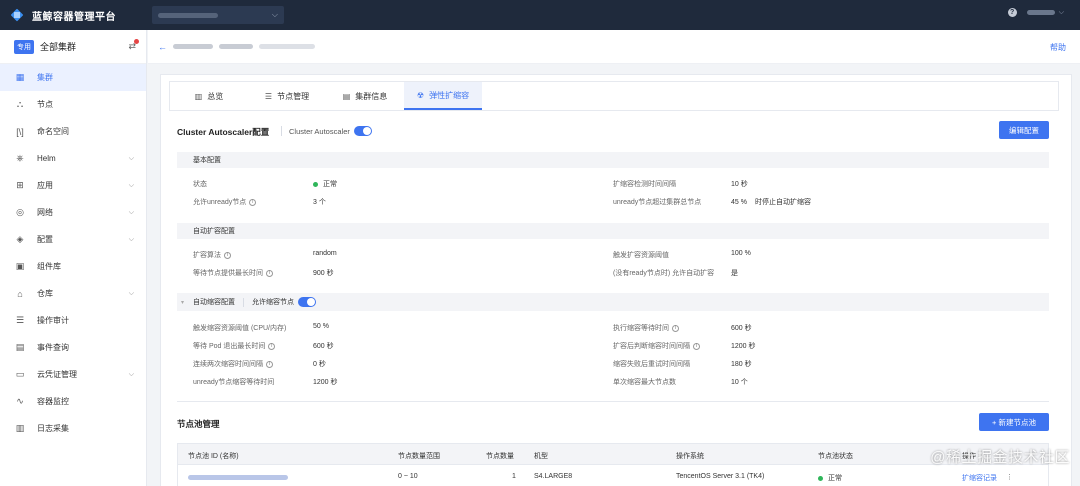  What do you see at coordinates (45, 185) in the screenshot?
I see `sidebar-item-label: 应用` at bounding box center [45, 185].